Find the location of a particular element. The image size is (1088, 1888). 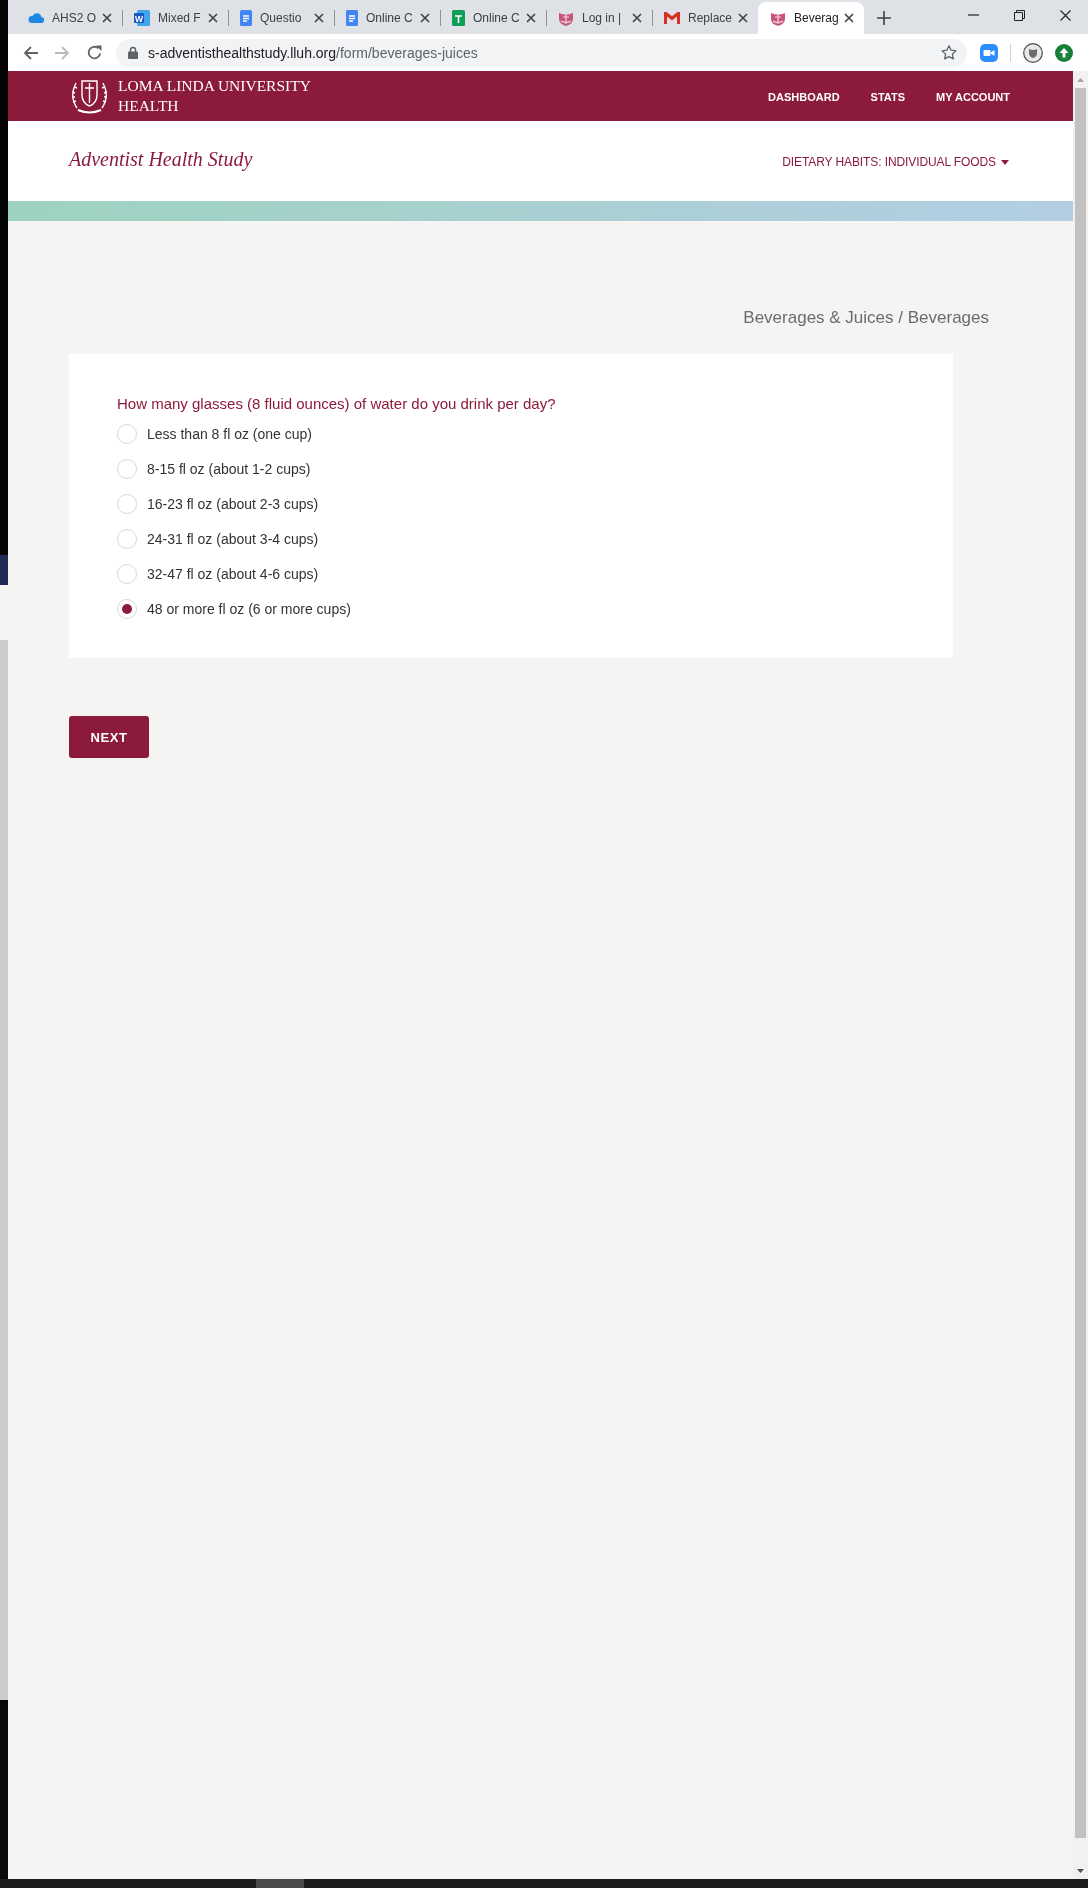

browser-tab: Beverag is located at coordinates (811, 18).